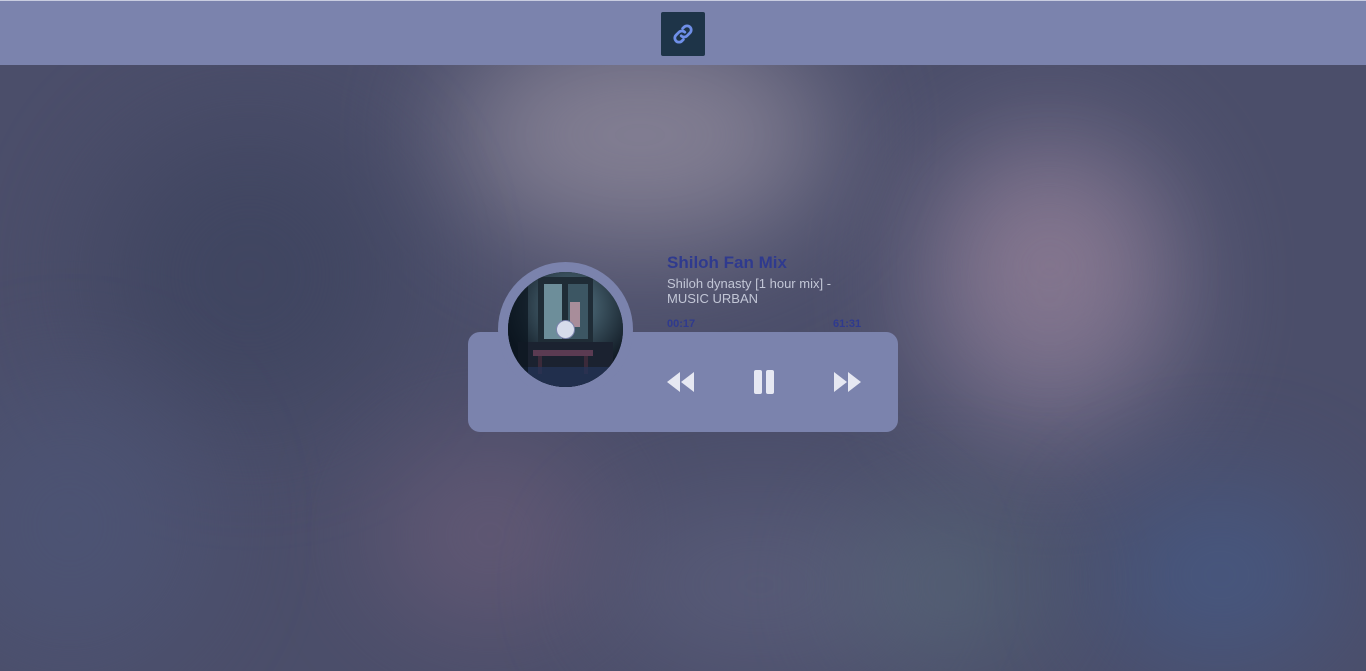 The image size is (1366, 671). I want to click on pause-icon, so click(764, 382).